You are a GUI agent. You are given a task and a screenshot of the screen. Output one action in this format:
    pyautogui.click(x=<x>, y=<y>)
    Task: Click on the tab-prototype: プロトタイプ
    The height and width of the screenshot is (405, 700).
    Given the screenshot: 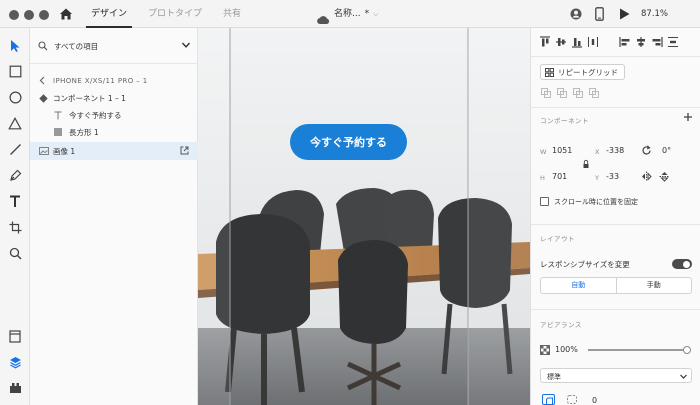 What is the action you would take?
    pyautogui.click(x=175, y=14)
    